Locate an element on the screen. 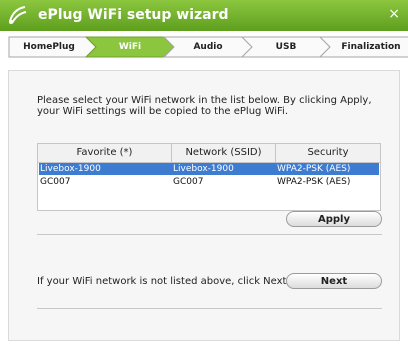 The height and width of the screenshot is (359, 408). step-finalization: Finalization is located at coordinates (369, 47).